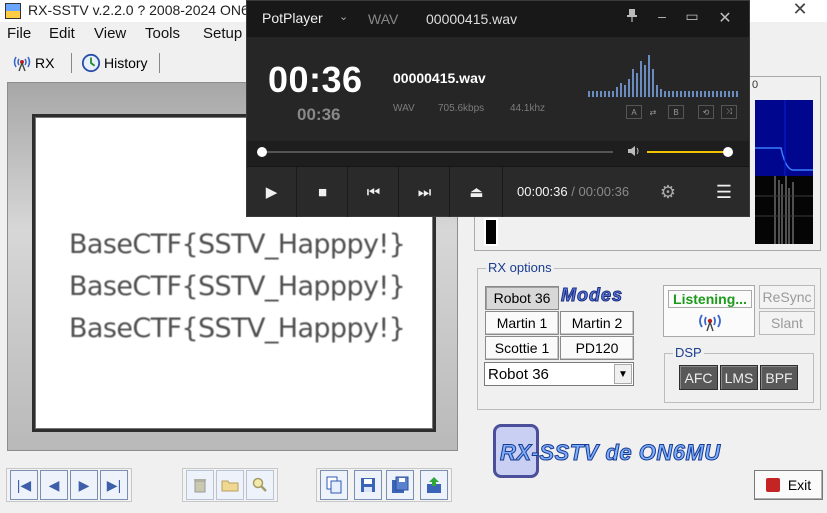 The width and height of the screenshot is (827, 513). What do you see at coordinates (592, 295) in the screenshot?
I see `modes-logo: Modes` at bounding box center [592, 295].